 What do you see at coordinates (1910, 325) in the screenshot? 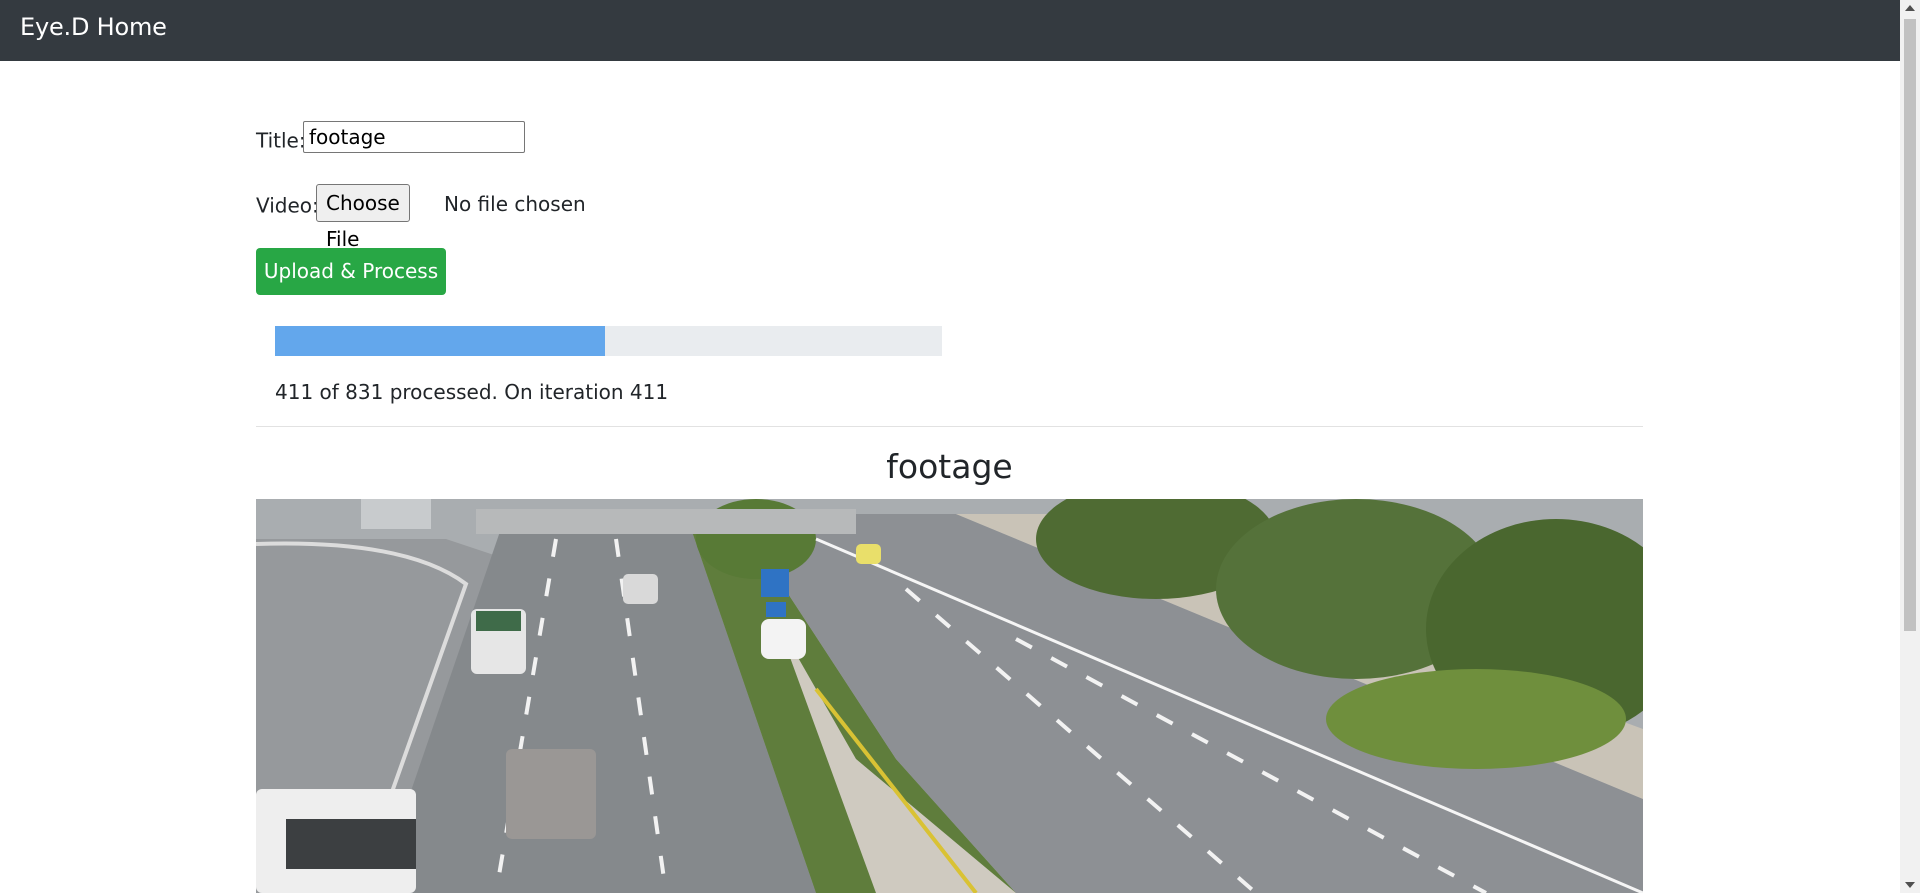
I see `scrollbar-thumb` at bounding box center [1910, 325].